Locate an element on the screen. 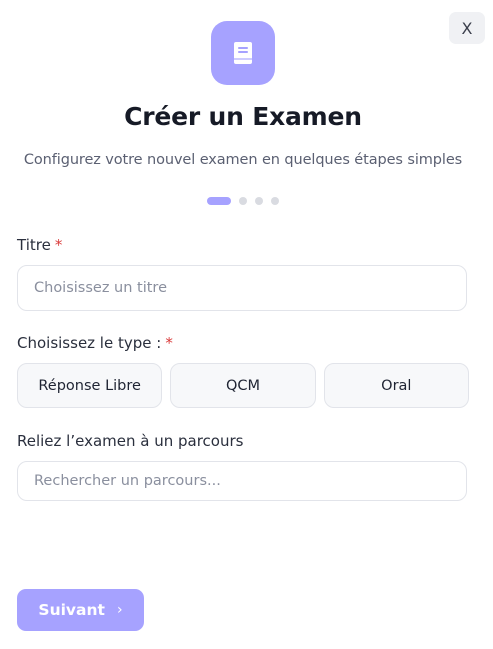 The image size is (493, 649). logo-badge is located at coordinates (243, 53).